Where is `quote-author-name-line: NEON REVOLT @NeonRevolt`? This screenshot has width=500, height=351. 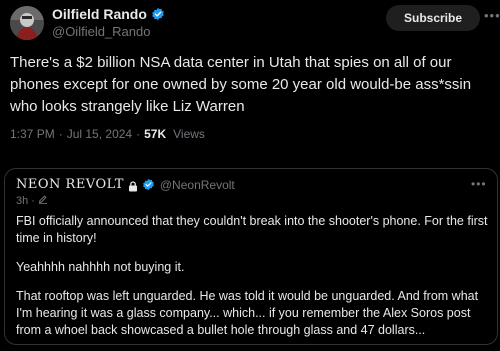
quote-author-name-line: NEON REVOLT @NeonRevolt is located at coordinates (125, 184).